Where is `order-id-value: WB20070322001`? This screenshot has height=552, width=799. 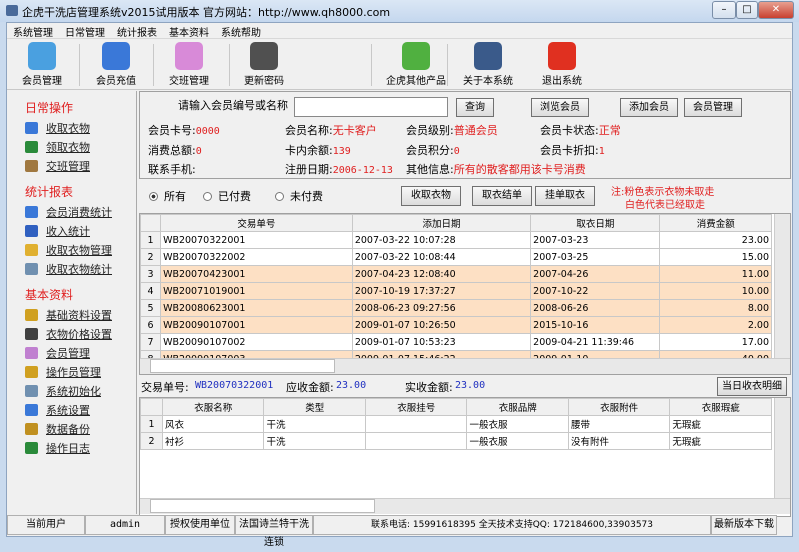 order-id-value: WB20070322001 is located at coordinates (234, 385).